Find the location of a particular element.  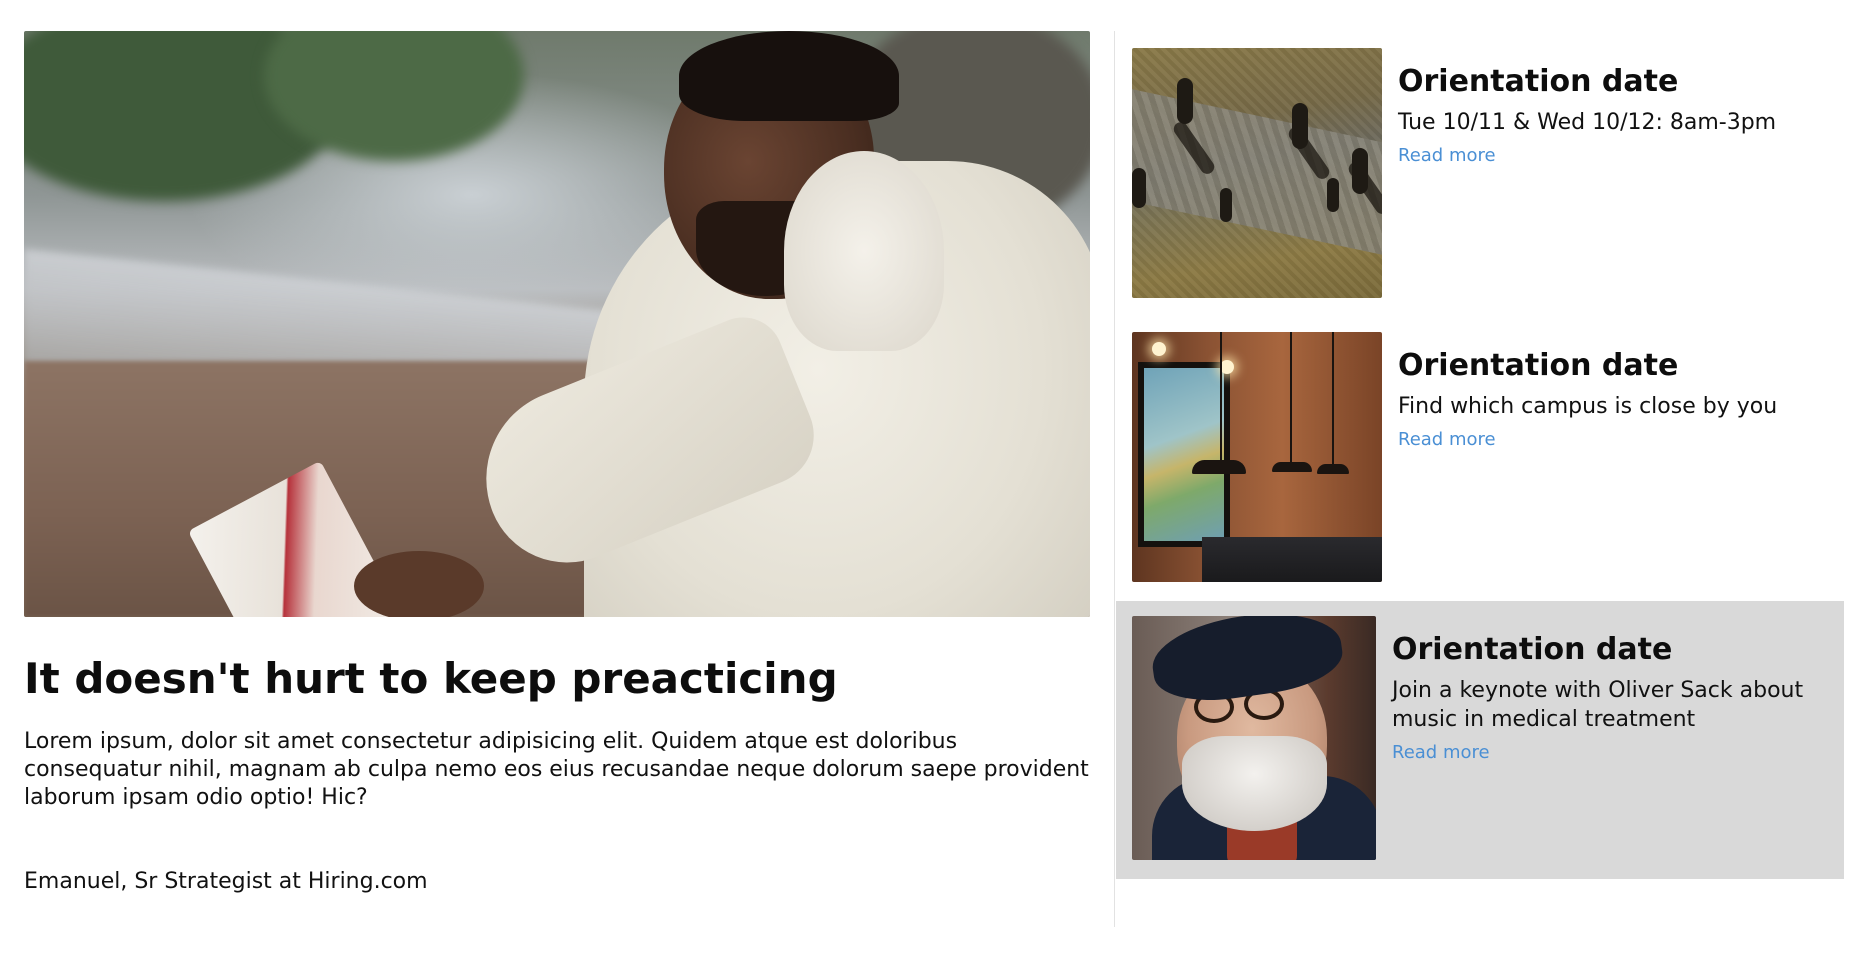

featured-author: Emanuel, Sr Strategist at Hiring.com is located at coordinates (226, 882).